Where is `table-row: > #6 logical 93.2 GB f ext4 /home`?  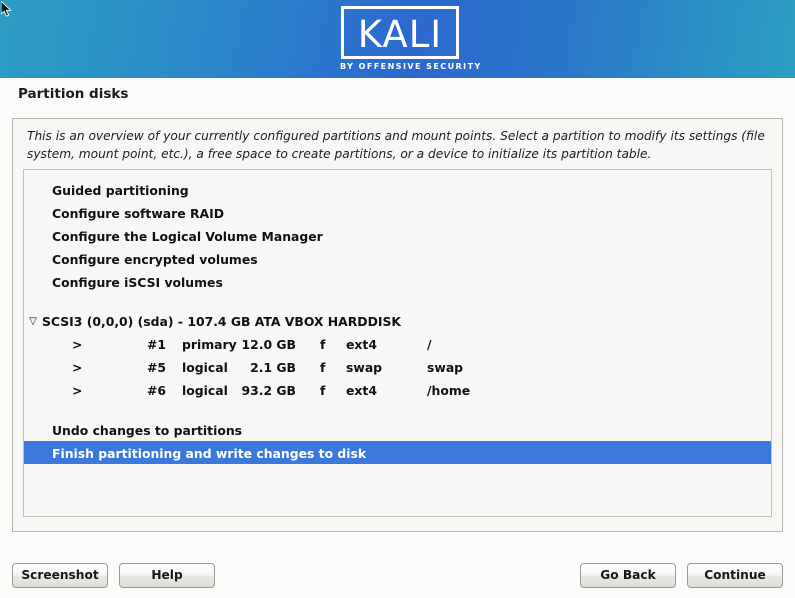 table-row: > #6 logical 93.2 GB f ext4 /home is located at coordinates (397, 390).